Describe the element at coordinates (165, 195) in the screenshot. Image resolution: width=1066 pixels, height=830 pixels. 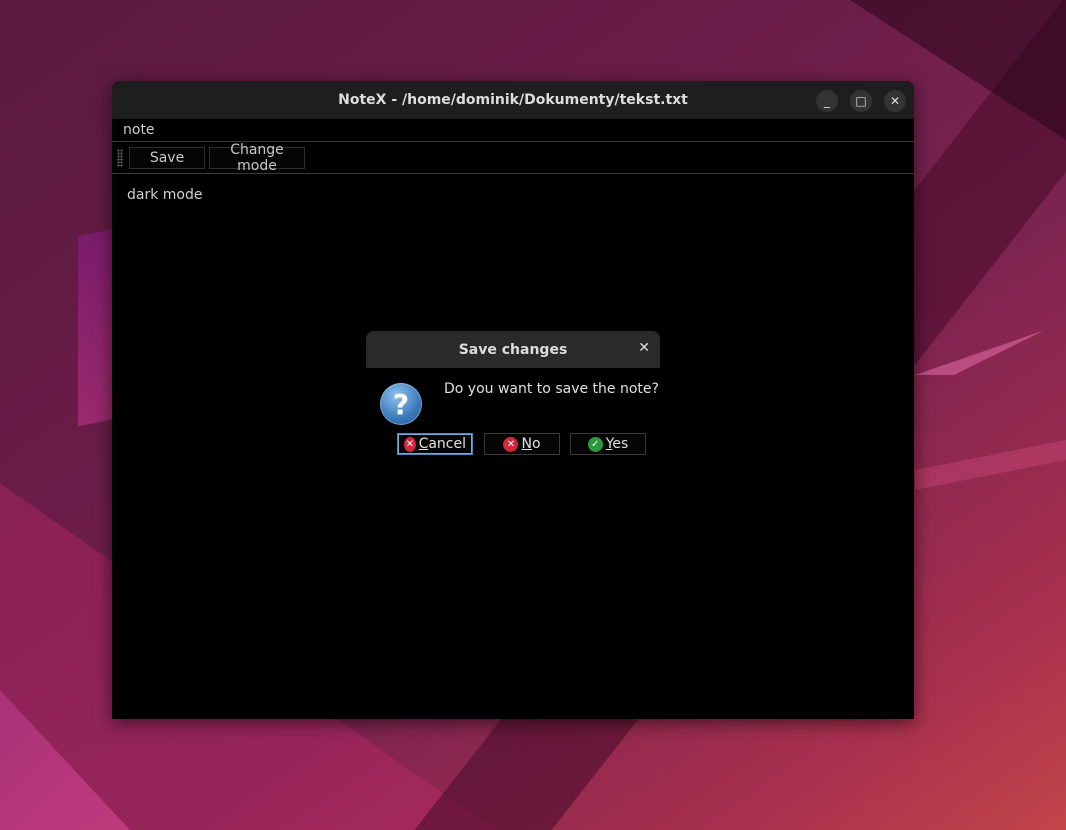
I see `editor-content: dark mode` at that location.